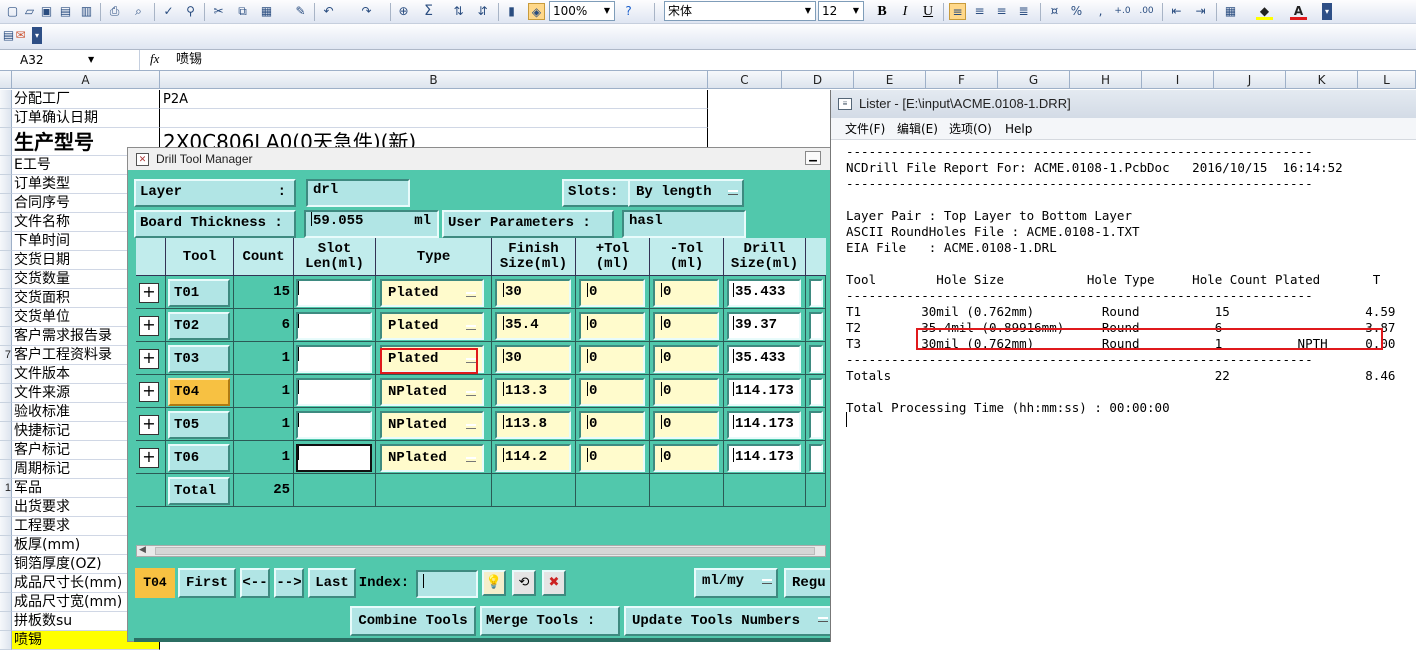  Describe the element at coordinates (366, 11) in the screenshot. I see `redo-icon: ↷` at that location.